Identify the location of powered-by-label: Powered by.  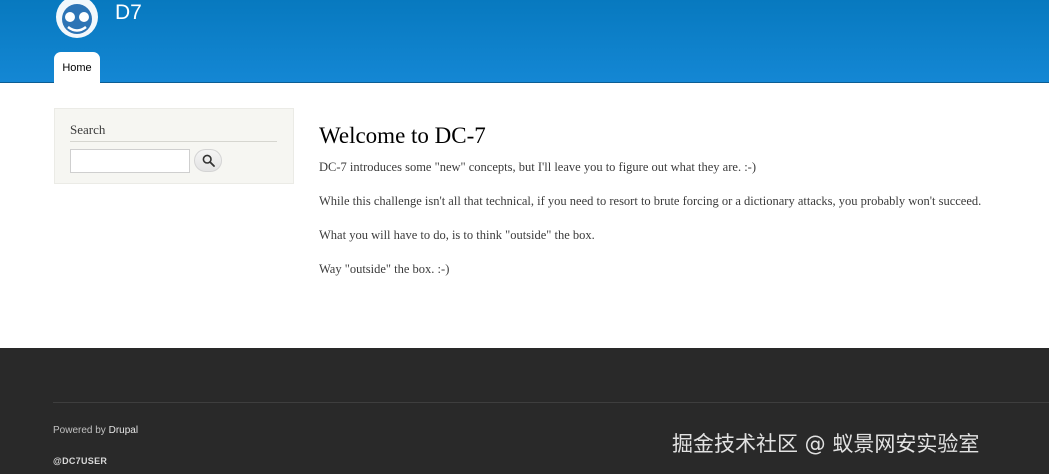
(79, 430).